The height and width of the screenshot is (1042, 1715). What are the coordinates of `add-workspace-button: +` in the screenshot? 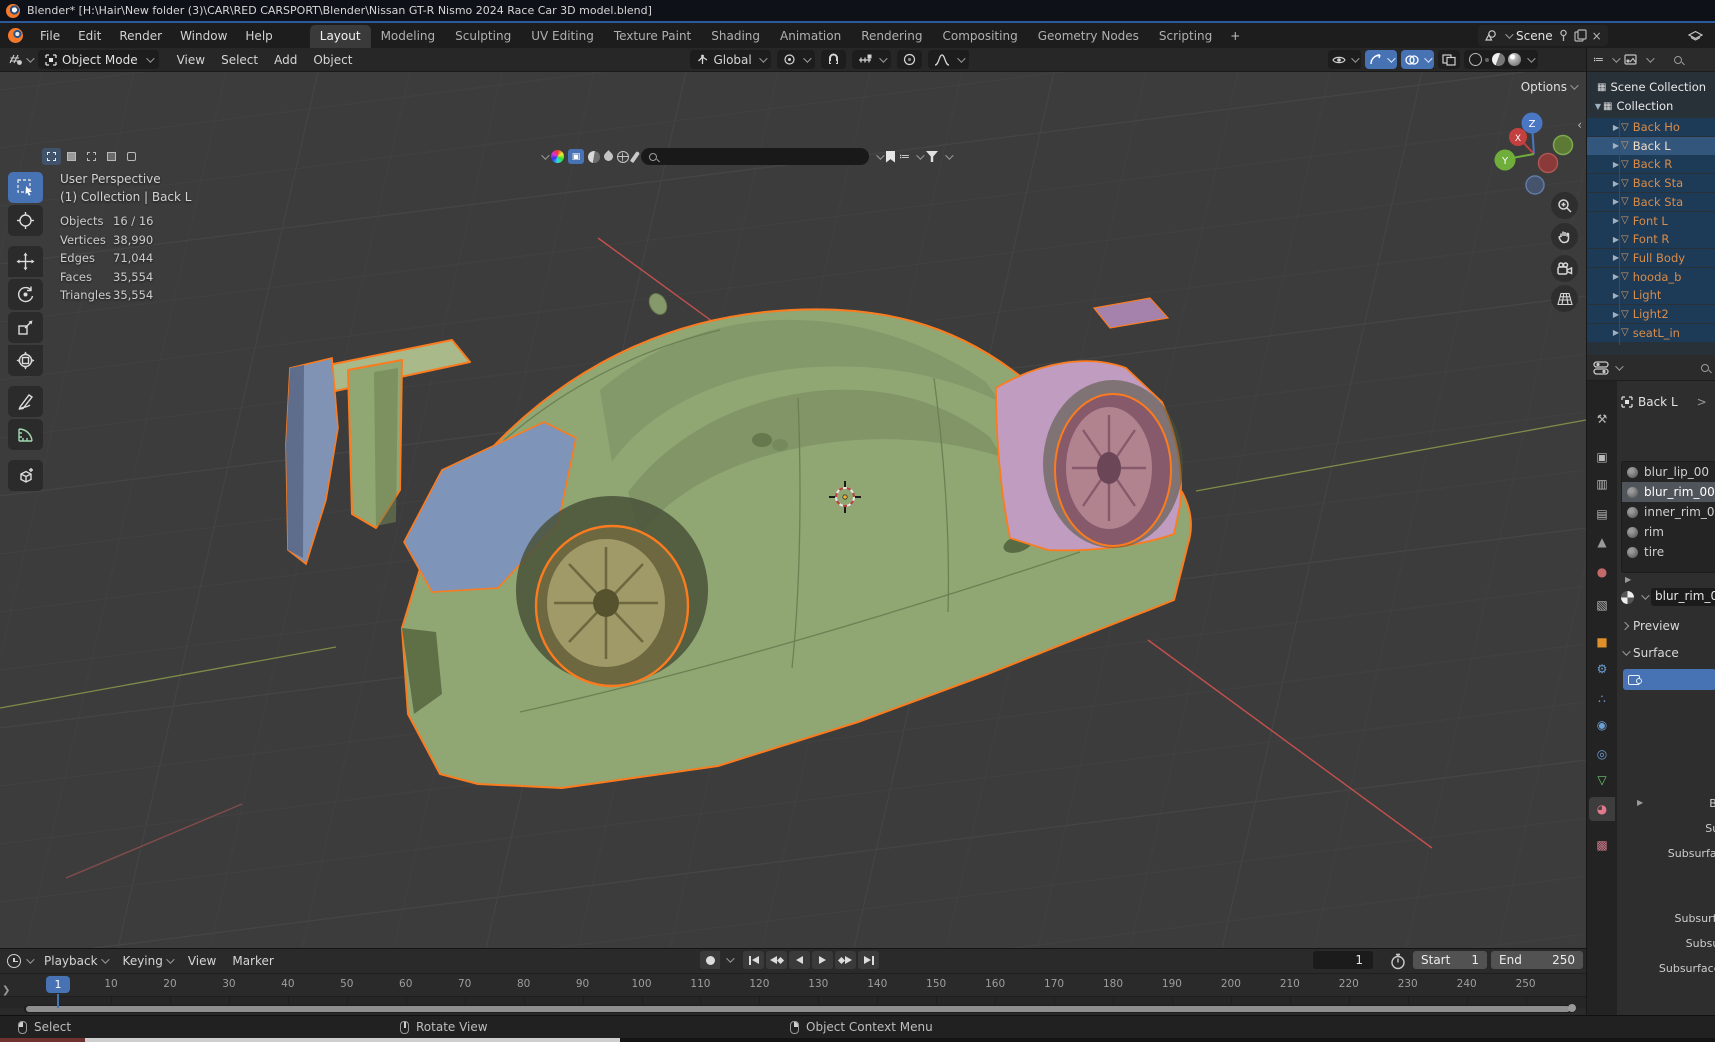 It's located at (1235, 36).